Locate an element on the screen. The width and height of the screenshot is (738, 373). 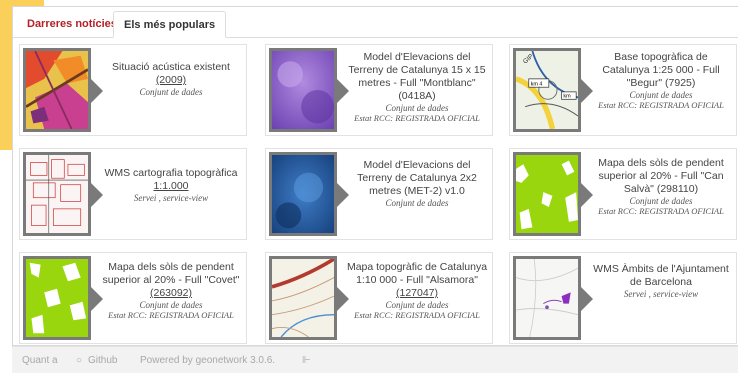
footer-powered-by: Powered by geonetwork 3.0.6. is located at coordinates (207, 360).